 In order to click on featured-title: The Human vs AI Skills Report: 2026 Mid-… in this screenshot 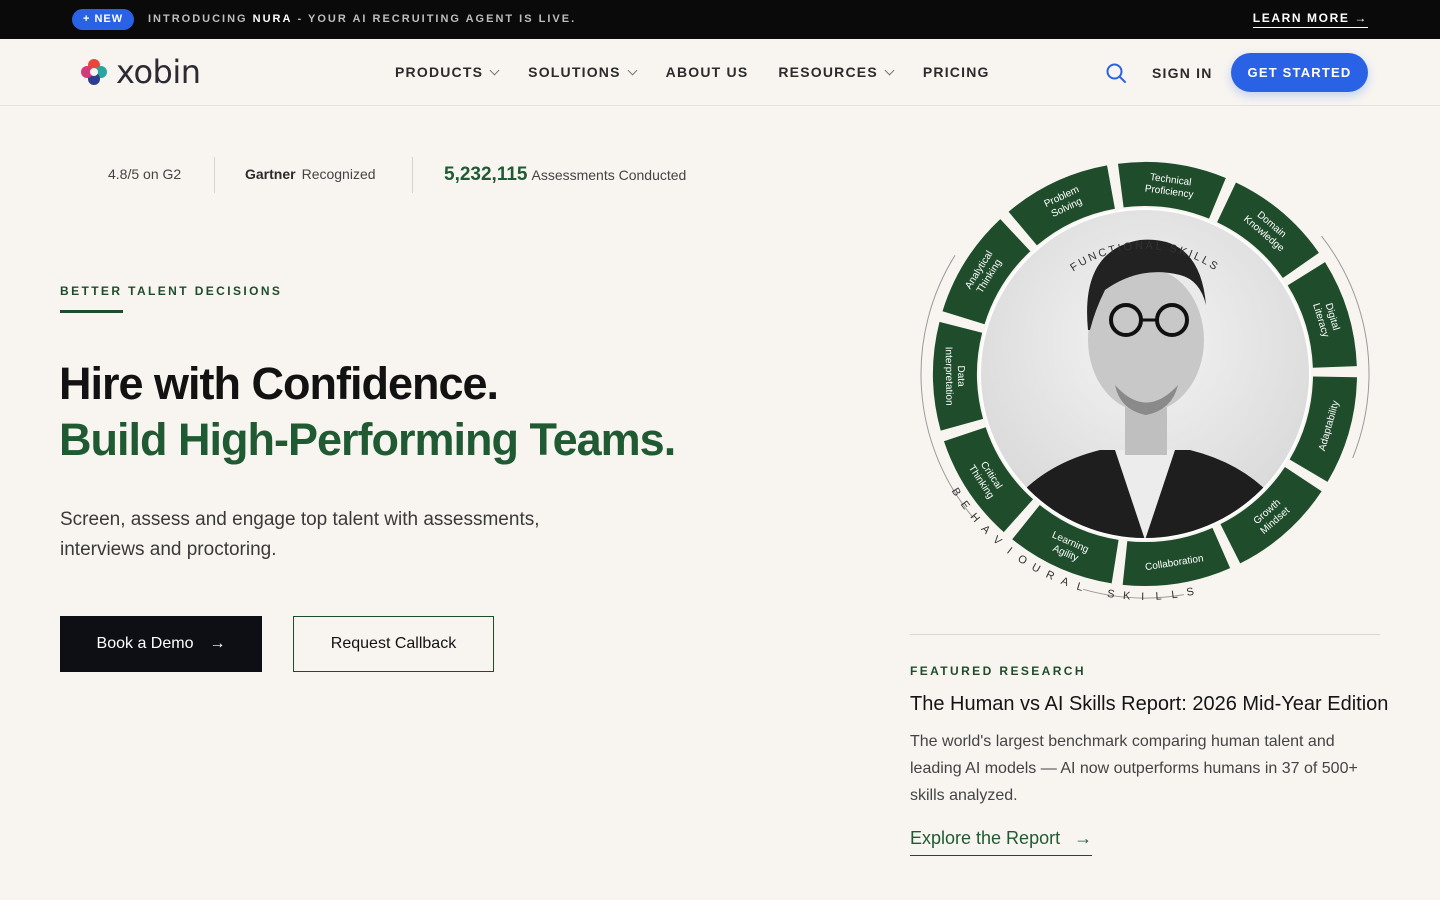, I will do `click(1149, 704)`.